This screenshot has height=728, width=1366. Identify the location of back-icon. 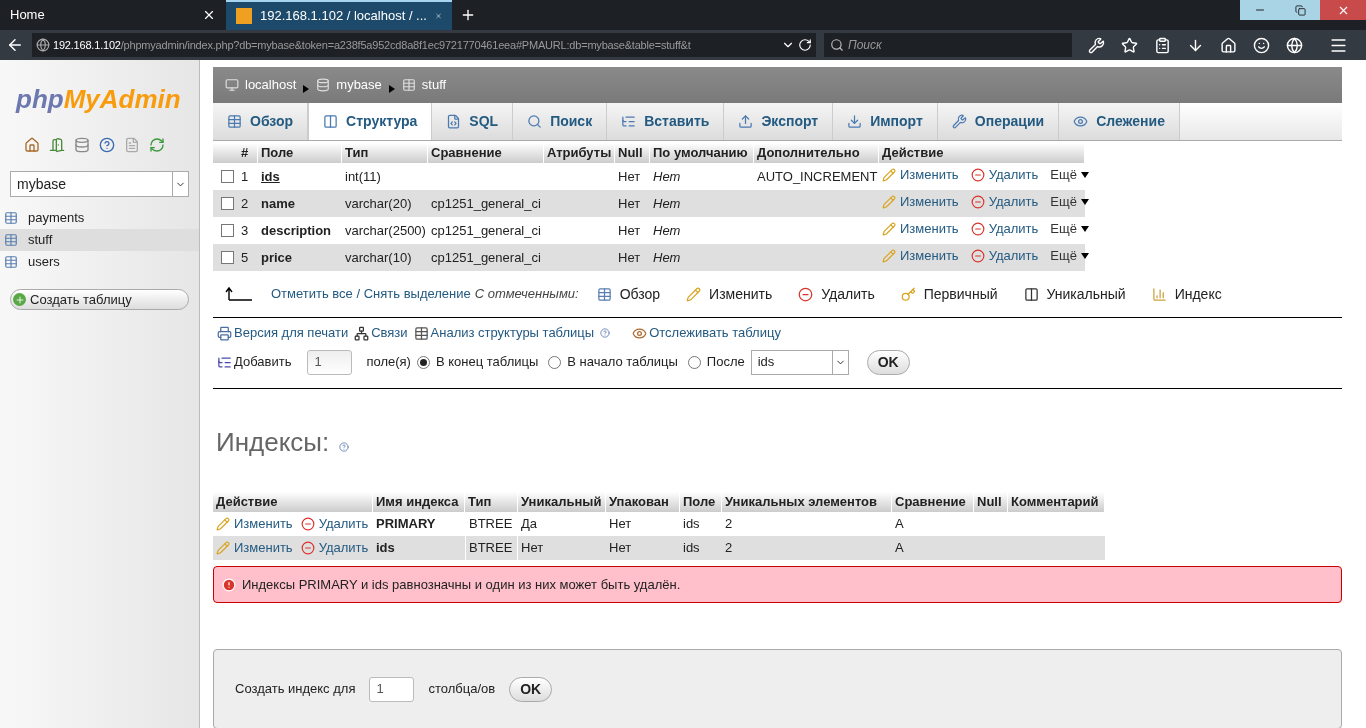
(15, 45).